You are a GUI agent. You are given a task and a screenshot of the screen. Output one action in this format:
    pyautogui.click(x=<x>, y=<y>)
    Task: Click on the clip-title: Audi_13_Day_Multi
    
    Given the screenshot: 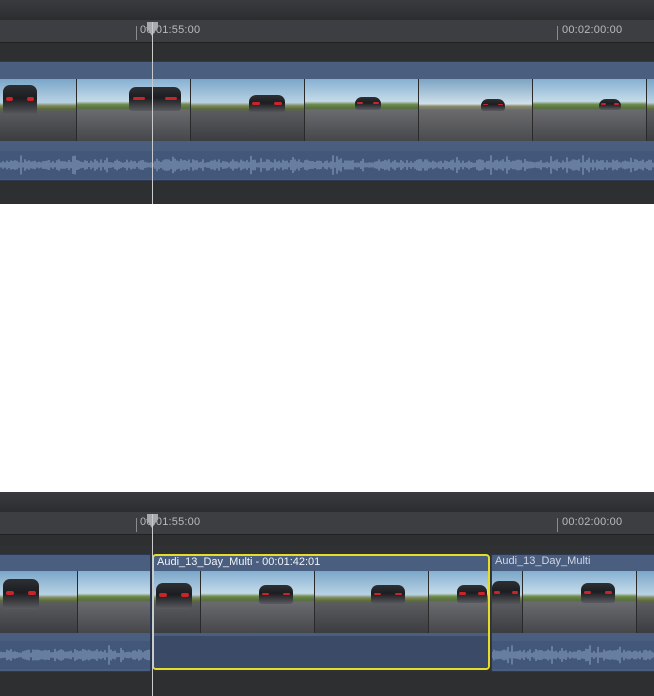 What is the action you would take?
    pyautogui.click(x=543, y=561)
    